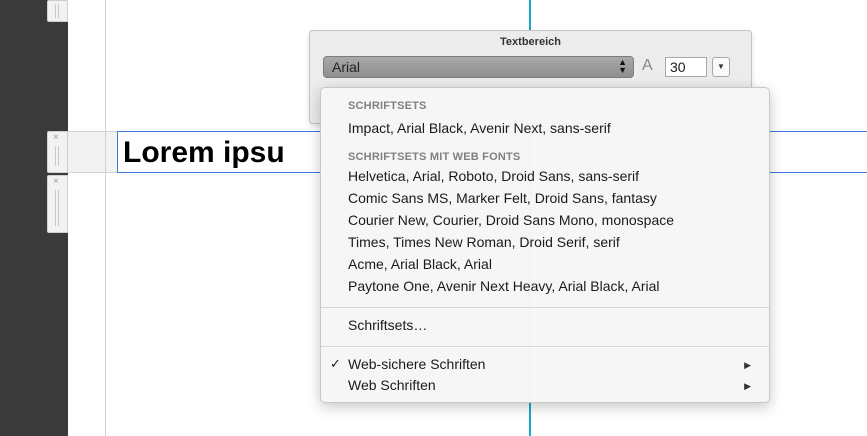 The width and height of the screenshot is (867, 436). What do you see at coordinates (622, 66) in the screenshot?
I see `stepper-icon: ▲ ▼` at bounding box center [622, 66].